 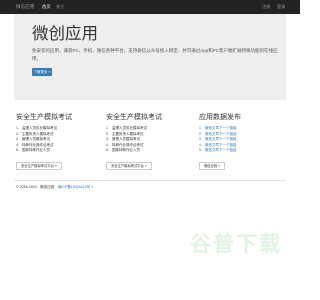 What do you see at coordinates (60, 7) in the screenshot?
I see `nav-link-about: 关于` at bounding box center [60, 7].